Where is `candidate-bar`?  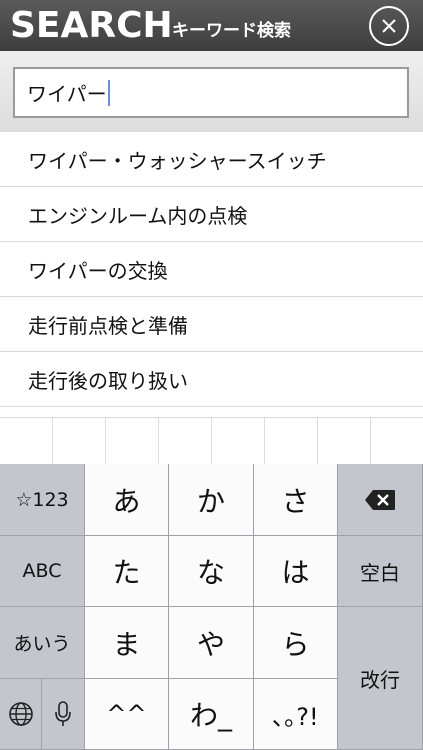 candidate-bar is located at coordinates (211, 440).